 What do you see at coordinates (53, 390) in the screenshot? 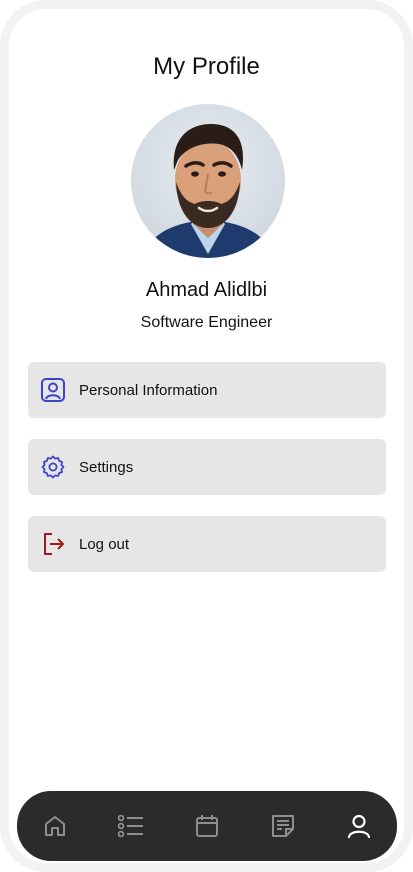
I see `user-card-icon` at bounding box center [53, 390].